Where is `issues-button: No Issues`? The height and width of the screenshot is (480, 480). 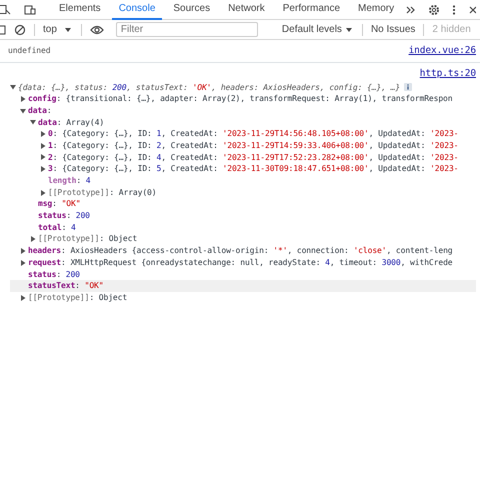 issues-button: No Issues is located at coordinates (393, 29).